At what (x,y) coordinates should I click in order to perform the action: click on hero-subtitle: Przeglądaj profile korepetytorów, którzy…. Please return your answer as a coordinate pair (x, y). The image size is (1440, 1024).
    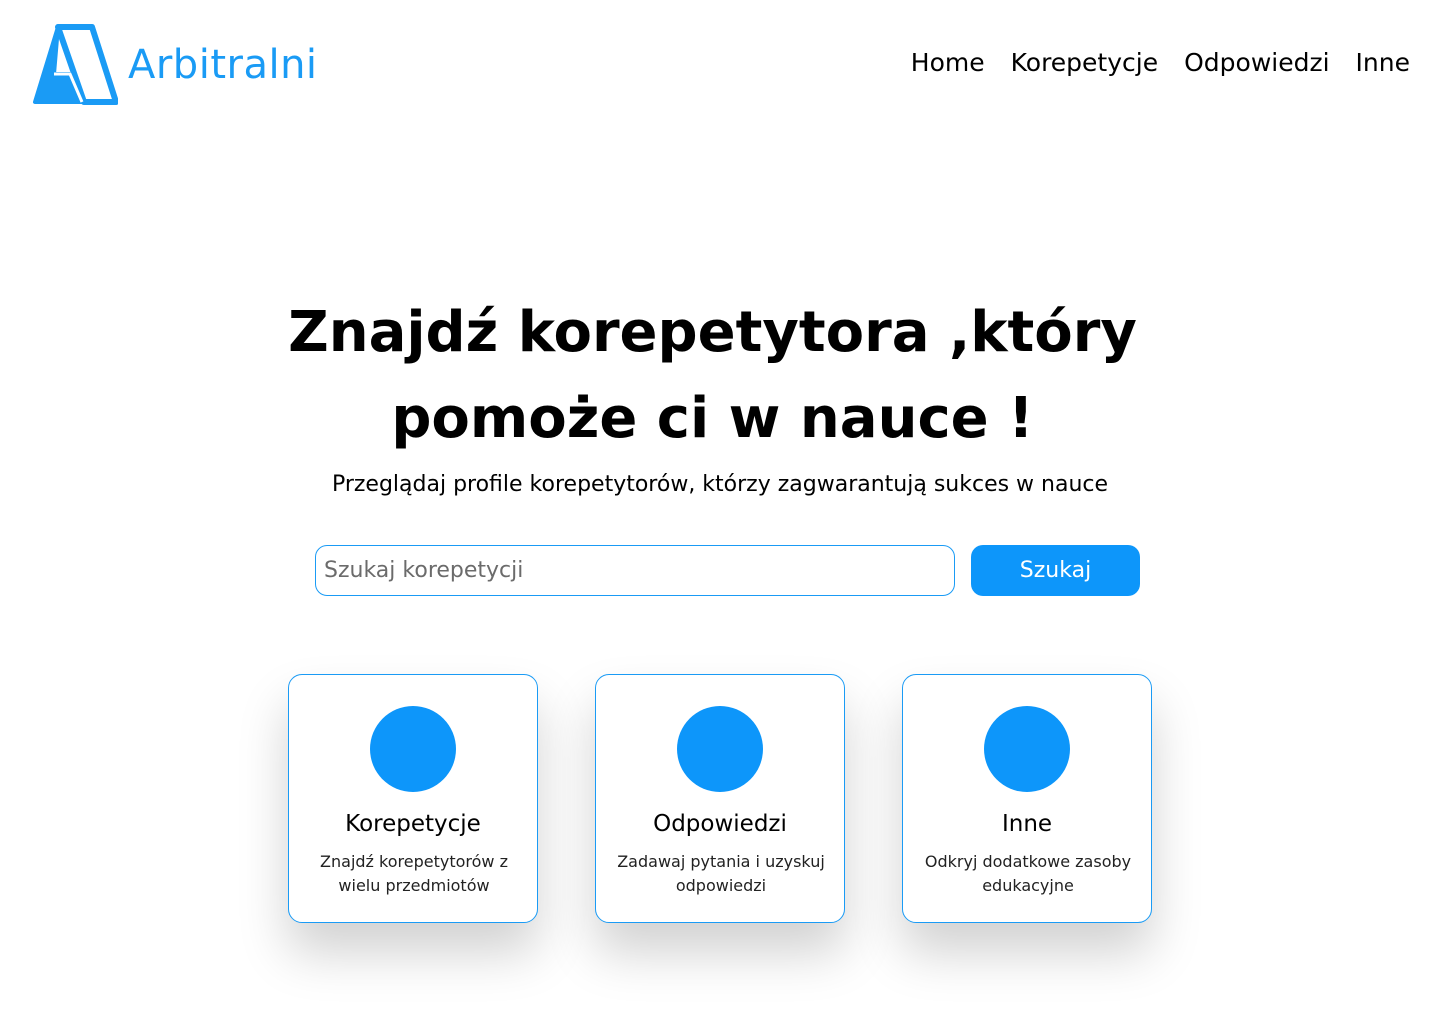
    Looking at the image, I should click on (720, 484).